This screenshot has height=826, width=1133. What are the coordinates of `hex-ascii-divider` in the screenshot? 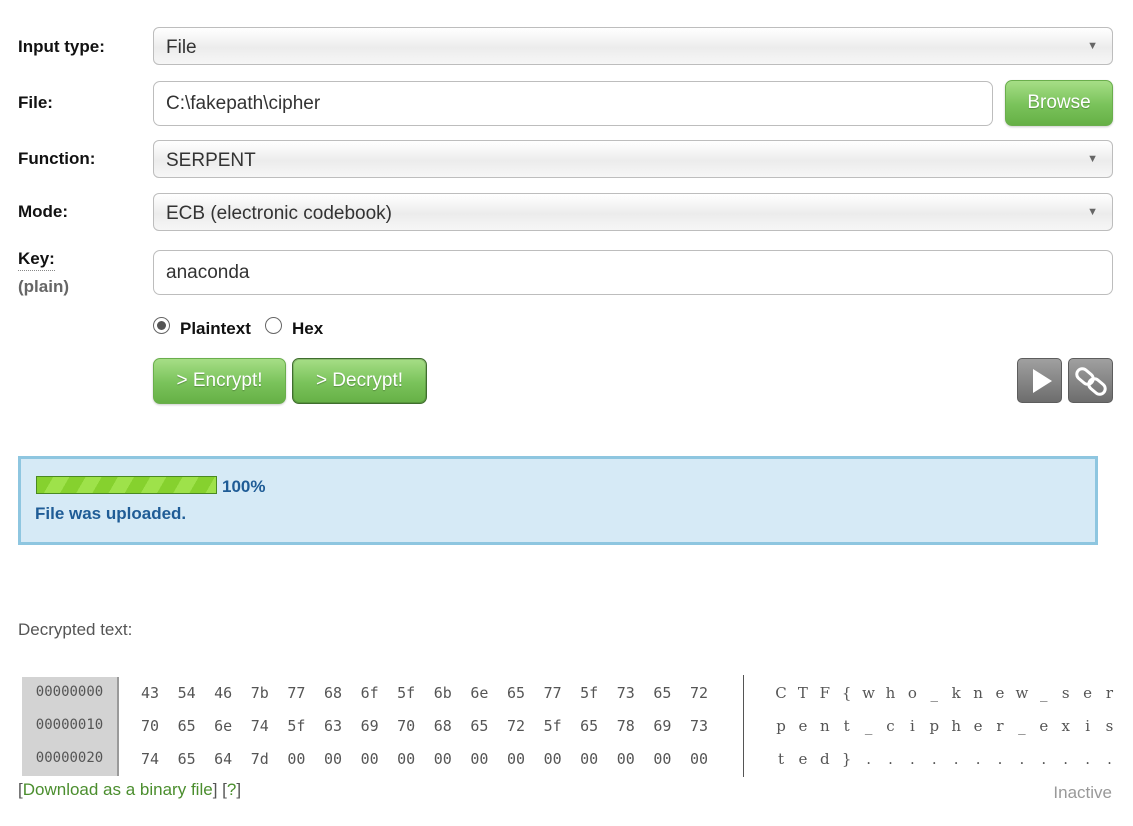 It's located at (743, 726).